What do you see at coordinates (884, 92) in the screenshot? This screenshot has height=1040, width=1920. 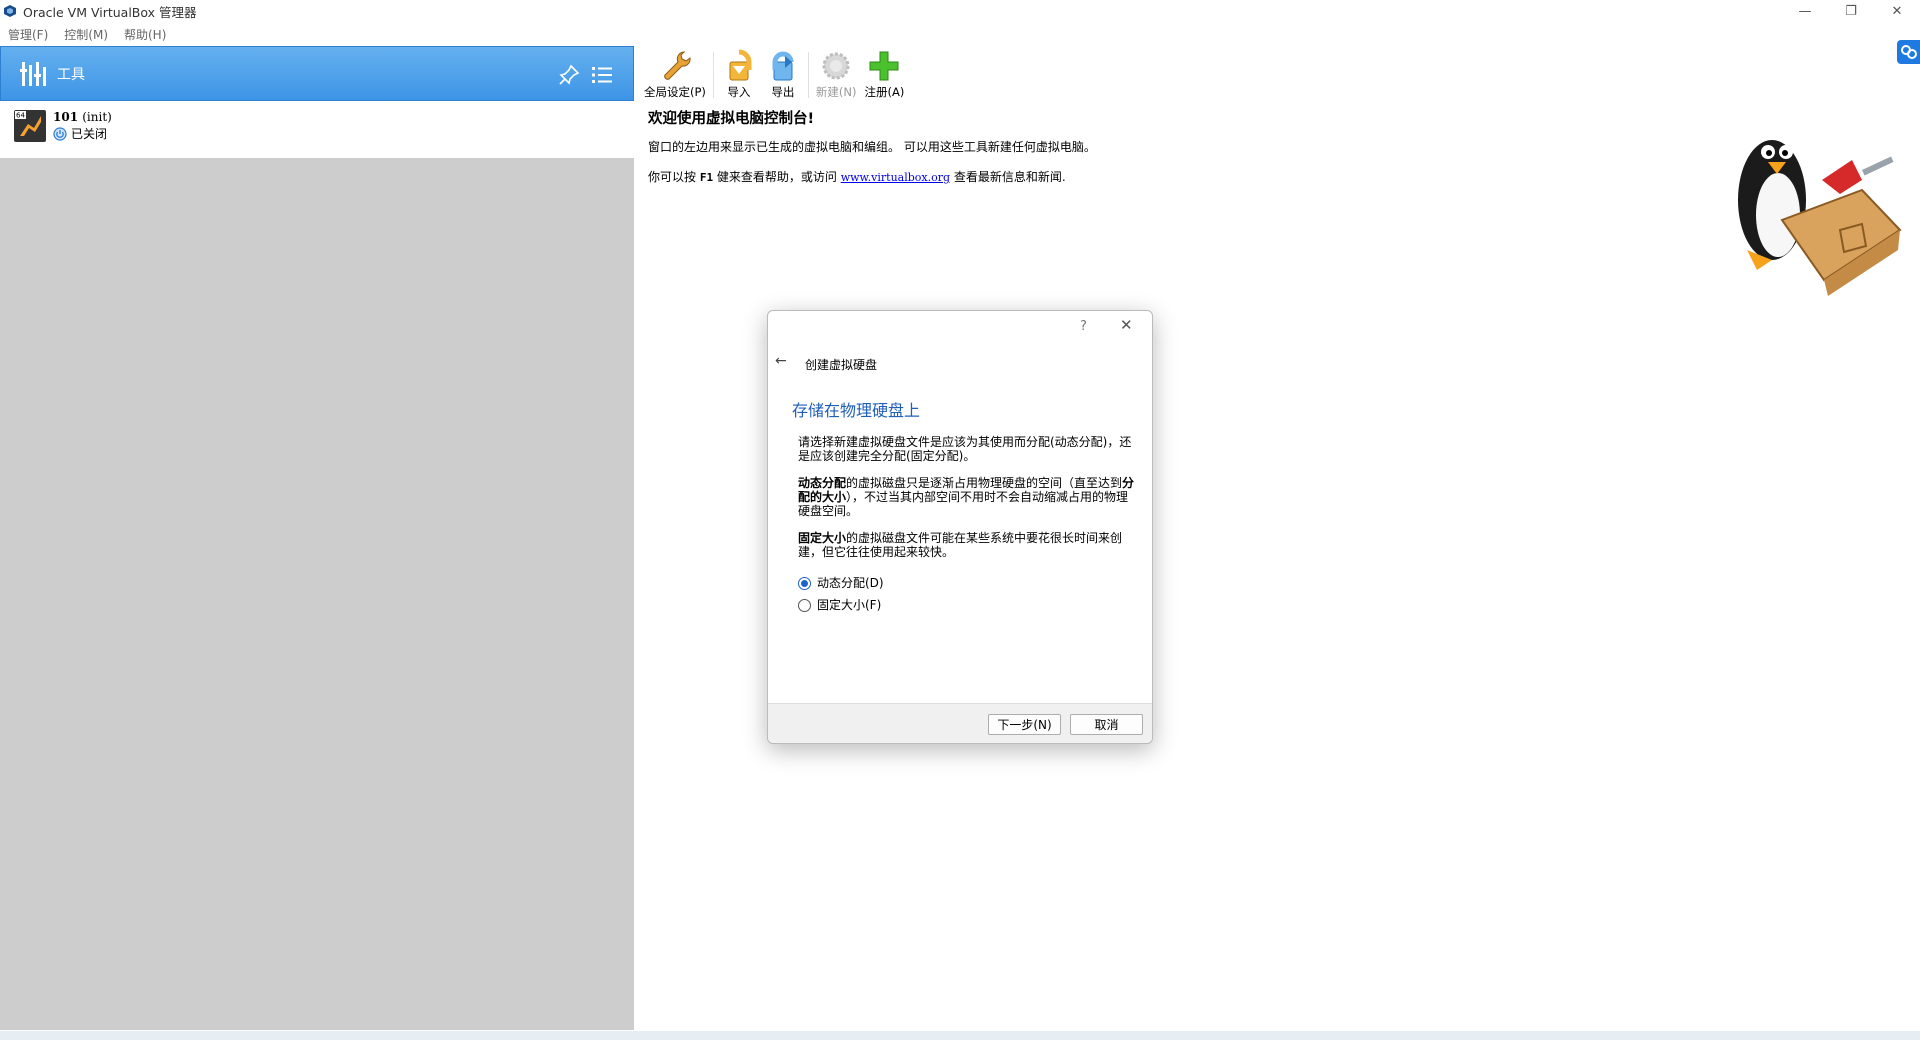 I see `register-label: 注册(A)` at bounding box center [884, 92].